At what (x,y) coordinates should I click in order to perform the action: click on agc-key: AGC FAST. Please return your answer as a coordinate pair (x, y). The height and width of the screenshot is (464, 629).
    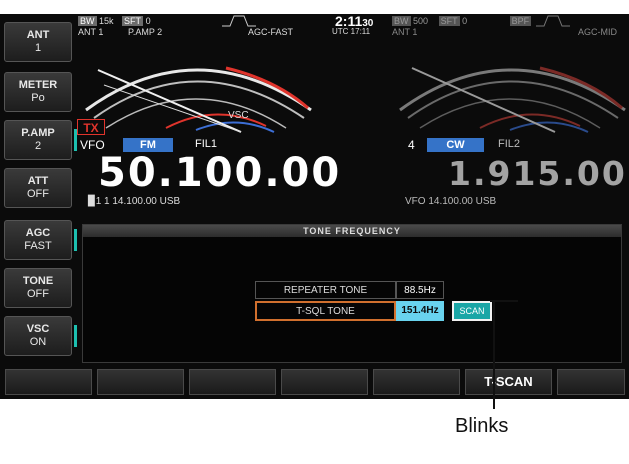
    Looking at the image, I should click on (40, 240).